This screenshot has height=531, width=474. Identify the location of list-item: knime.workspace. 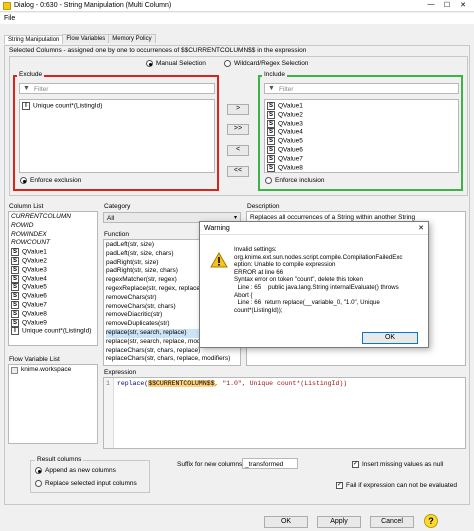
(53, 370).